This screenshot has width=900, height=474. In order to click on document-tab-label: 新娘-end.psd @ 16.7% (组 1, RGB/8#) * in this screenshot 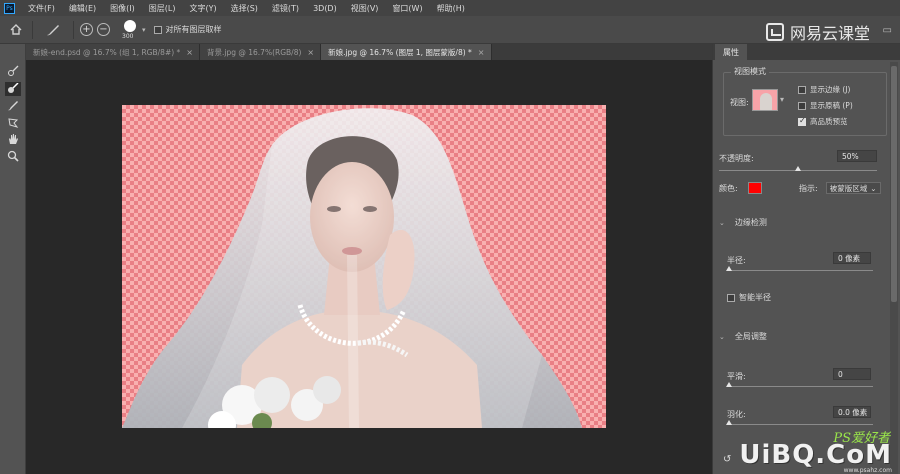, I will do `click(107, 52)`.